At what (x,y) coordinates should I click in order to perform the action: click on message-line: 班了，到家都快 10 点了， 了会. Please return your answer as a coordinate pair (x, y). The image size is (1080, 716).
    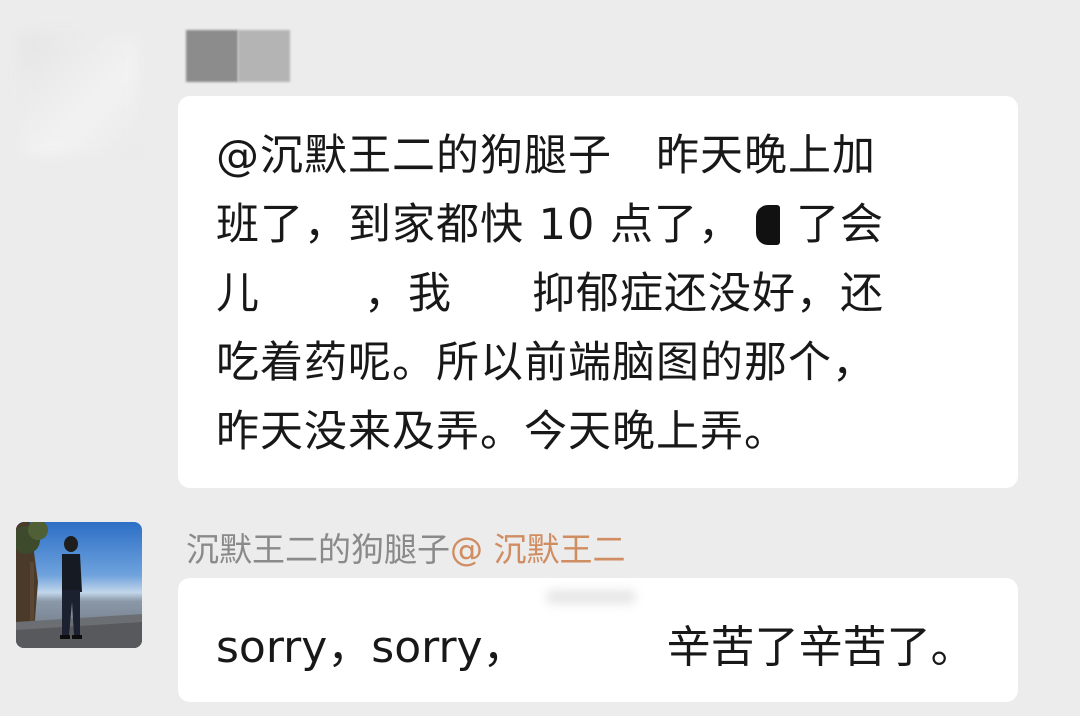
    Looking at the image, I should click on (550, 225).